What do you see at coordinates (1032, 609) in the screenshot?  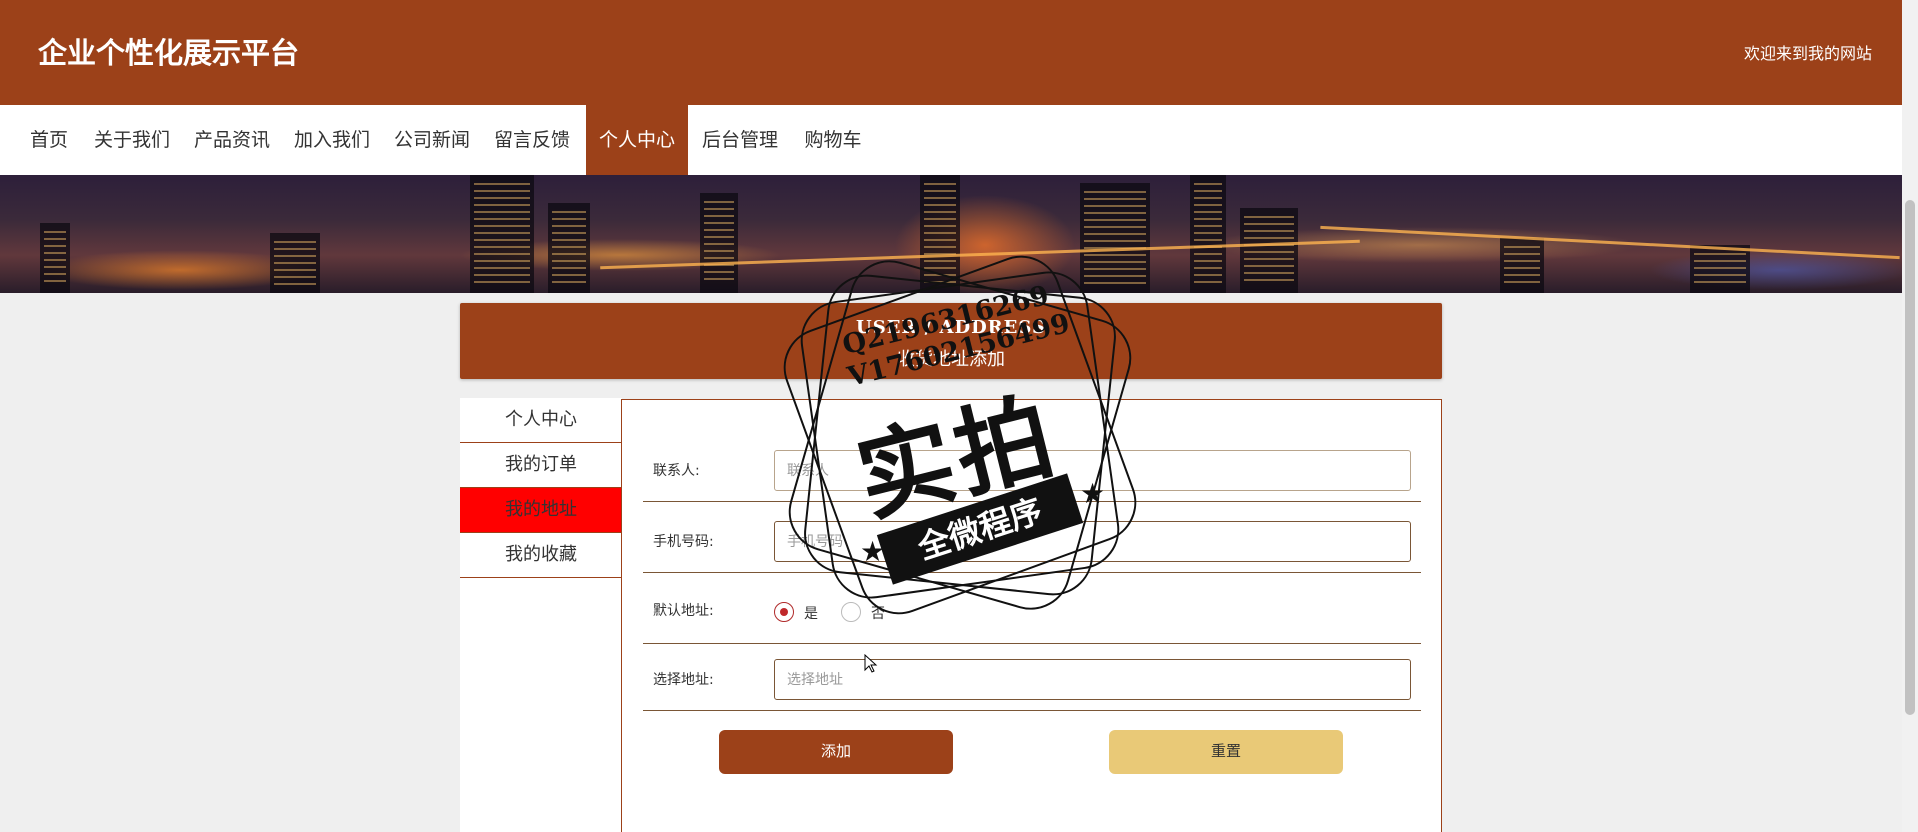 I see `default-address-row: 默认地址: 是 否` at bounding box center [1032, 609].